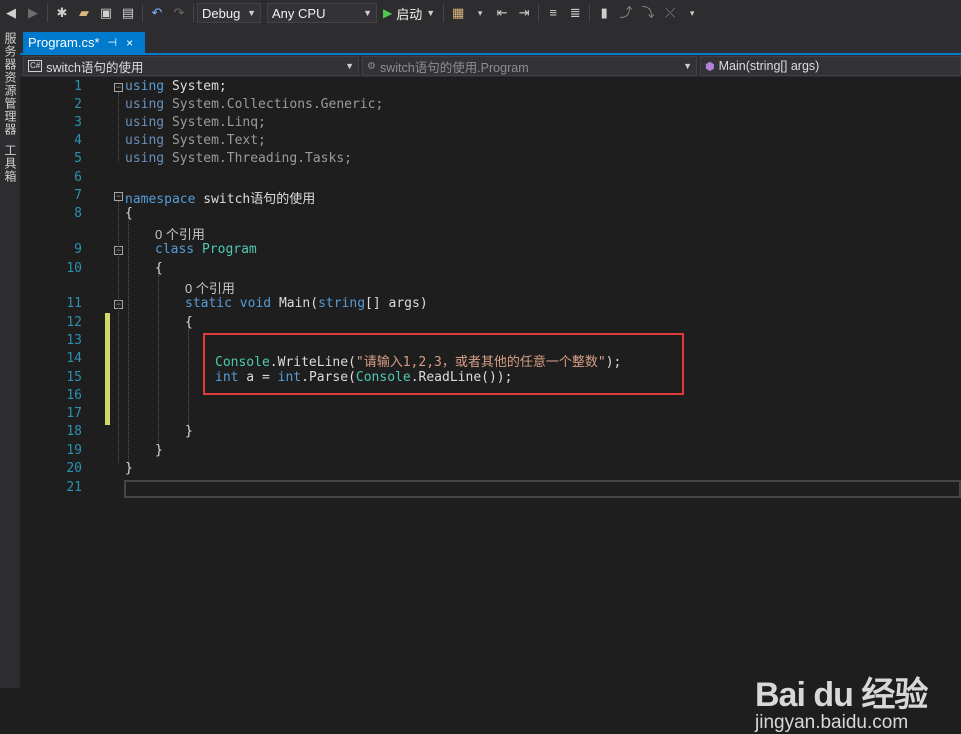 The height and width of the screenshot is (734, 961). What do you see at coordinates (274, 104) in the screenshot?
I see `code-text: System.Collections.Generic;` at bounding box center [274, 104].